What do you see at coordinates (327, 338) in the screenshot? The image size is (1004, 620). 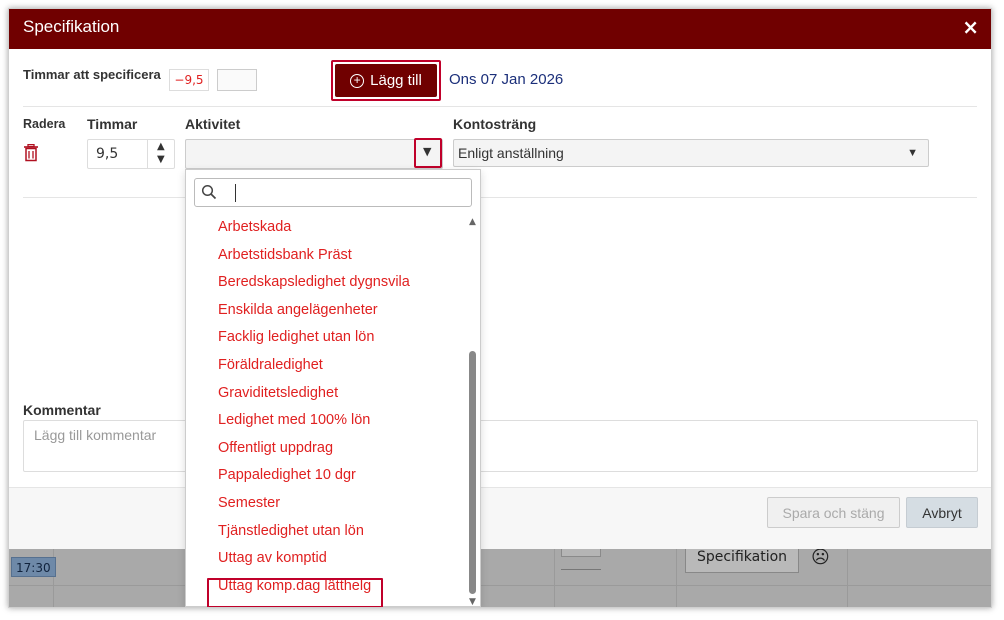 I see `dropdown-item: Facklig ledighet utan lön` at bounding box center [327, 338].